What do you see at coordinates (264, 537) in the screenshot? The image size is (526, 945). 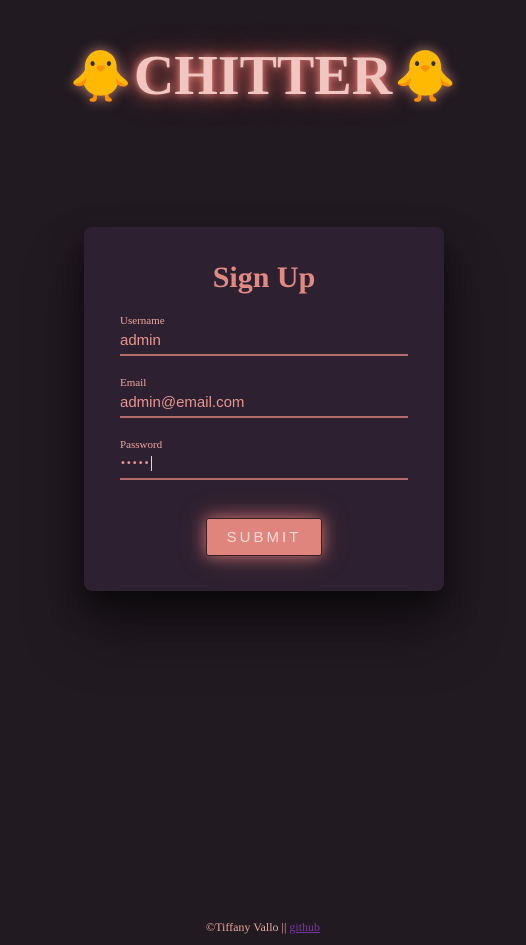 I see `submit-button: SUBMIT` at bounding box center [264, 537].